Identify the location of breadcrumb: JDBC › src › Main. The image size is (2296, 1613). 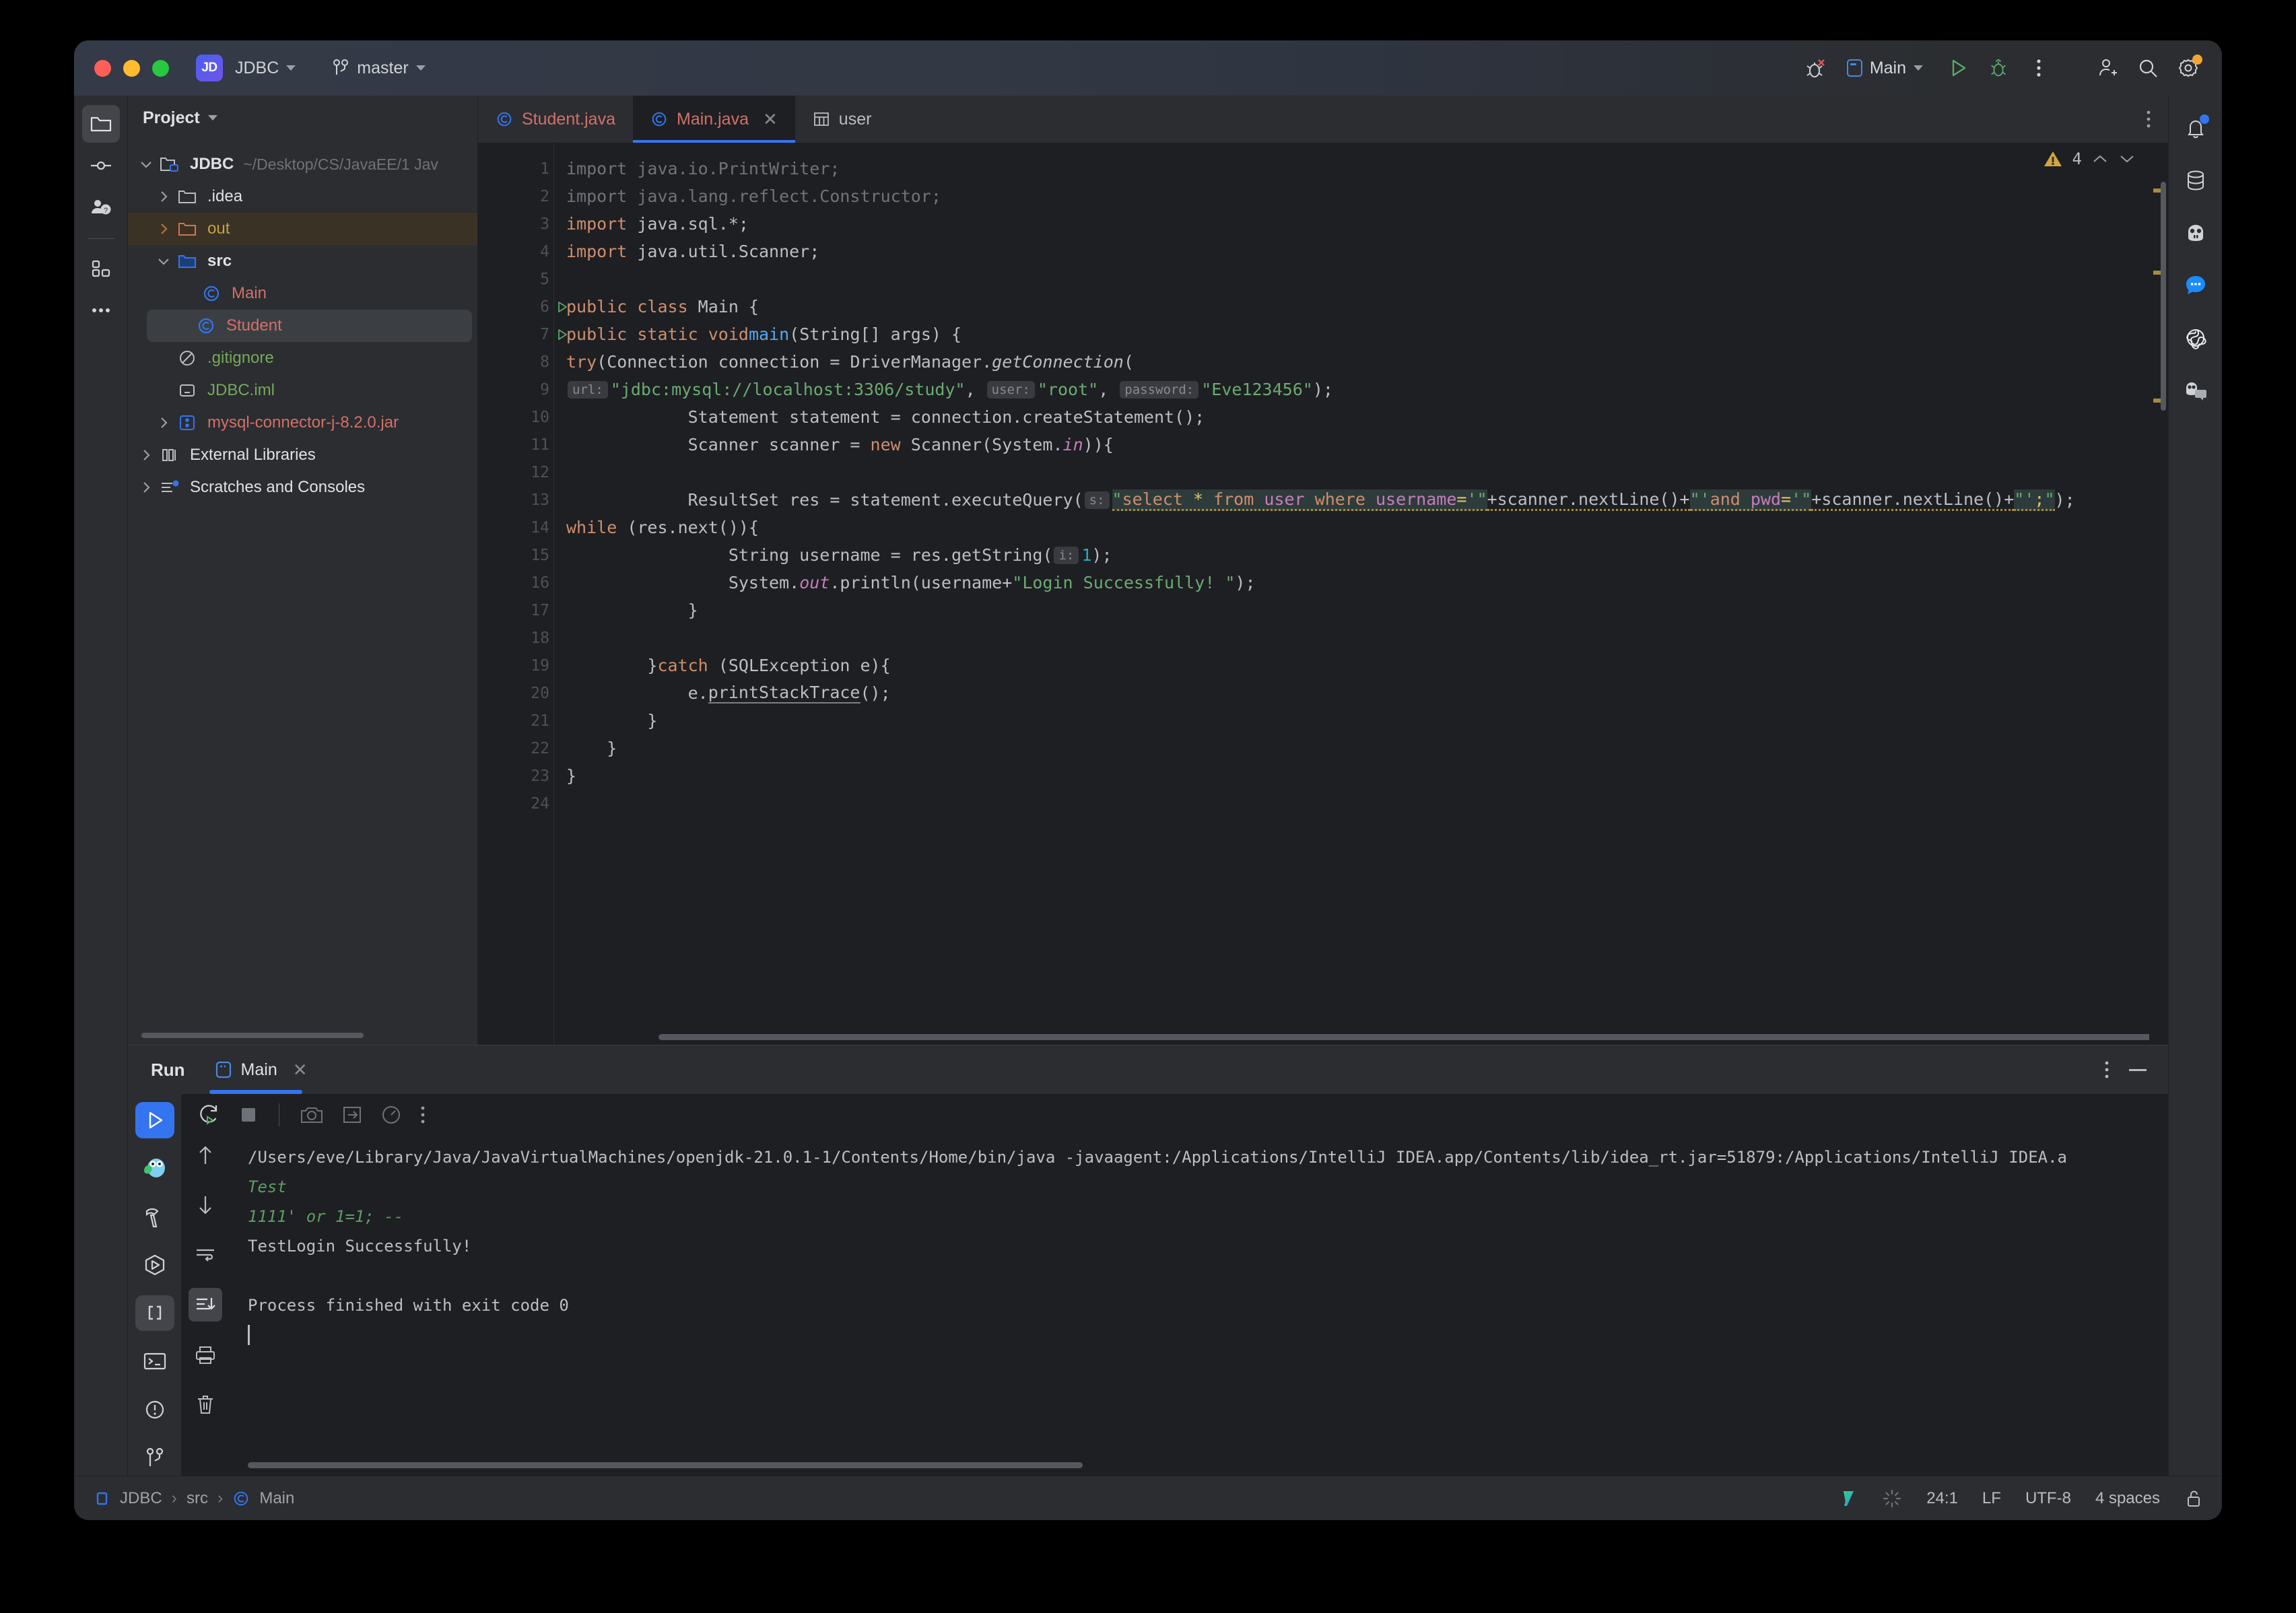
(194, 1498).